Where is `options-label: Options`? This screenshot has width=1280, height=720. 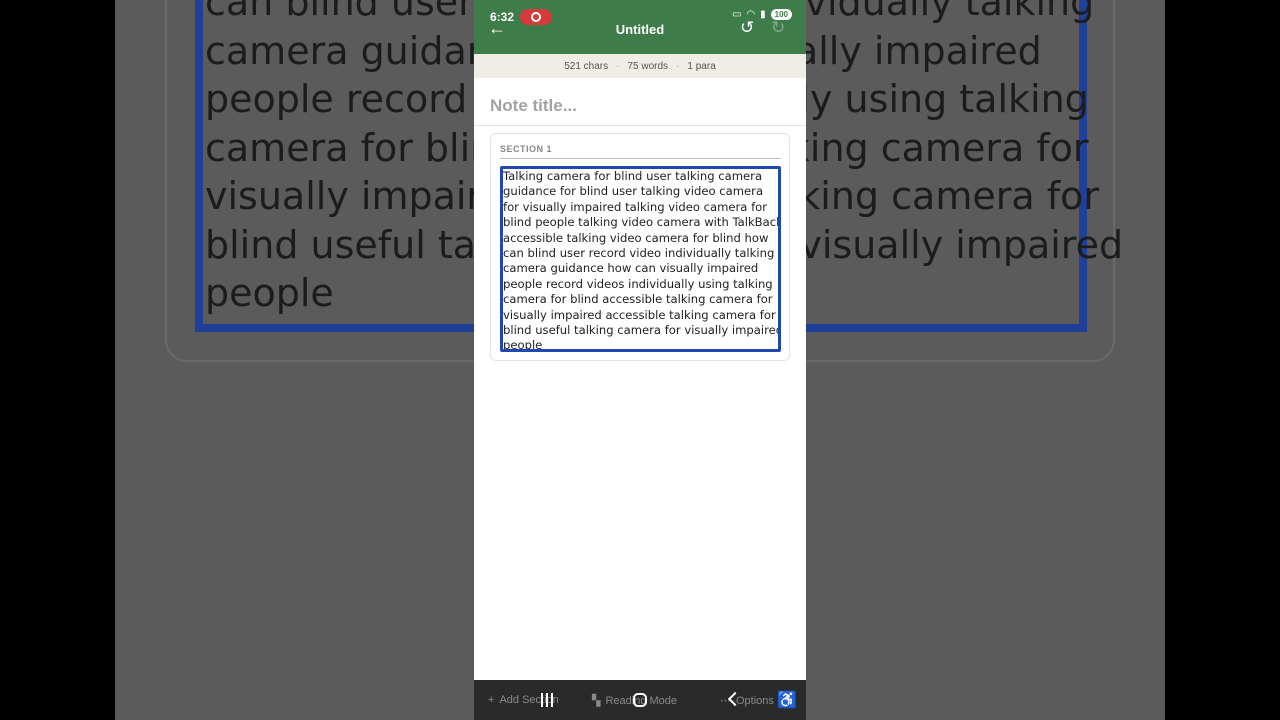
options-label: Options is located at coordinates (755, 700).